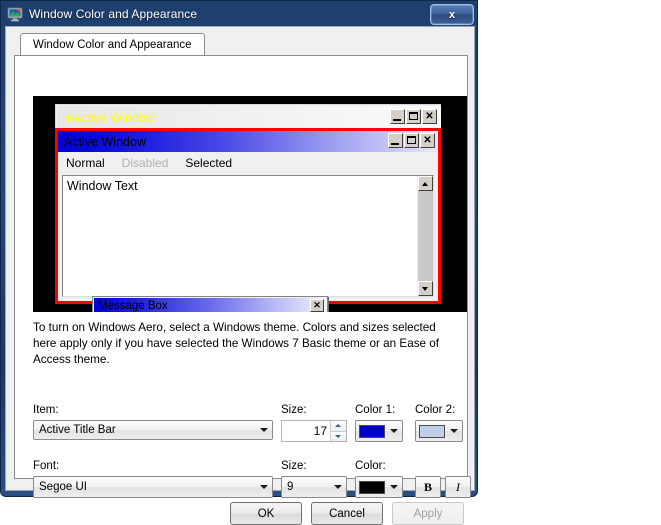 The width and height of the screenshot is (661, 525). What do you see at coordinates (425, 183) in the screenshot?
I see `scroll-up-icon` at bounding box center [425, 183].